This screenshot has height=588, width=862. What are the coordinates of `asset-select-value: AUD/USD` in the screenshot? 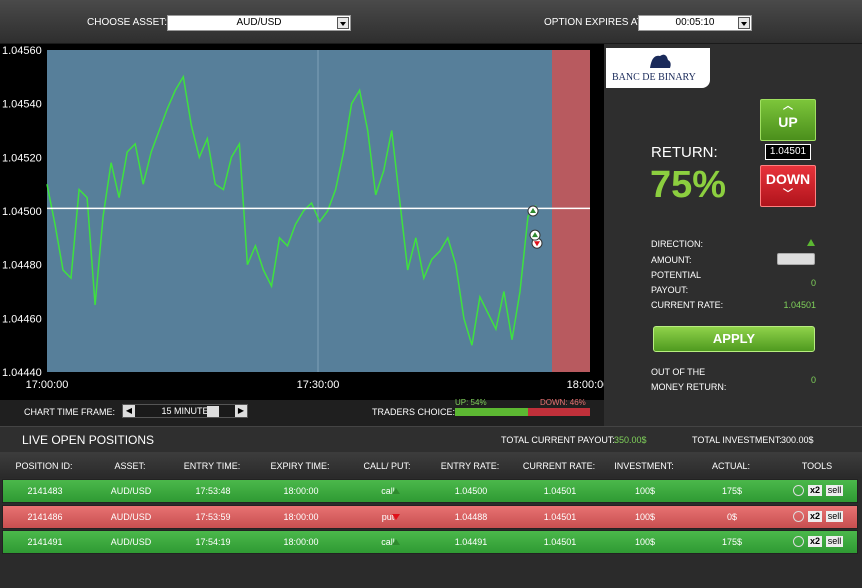 It's located at (259, 22).